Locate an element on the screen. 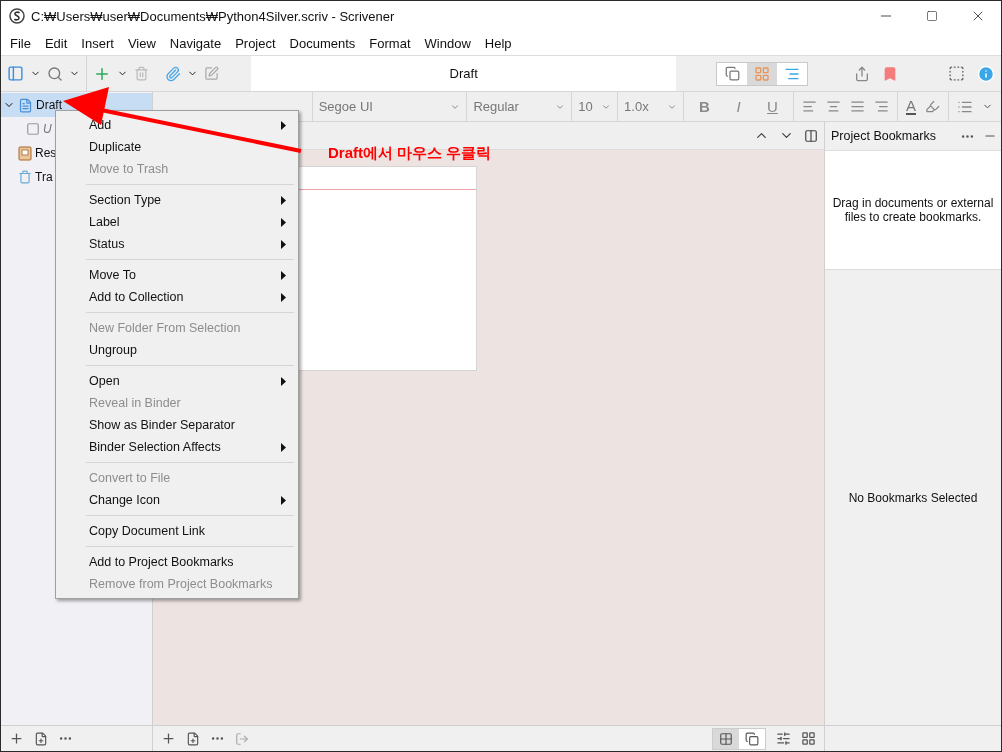  inspector-title: Project Bookmarks is located at coordinates (883, 136).